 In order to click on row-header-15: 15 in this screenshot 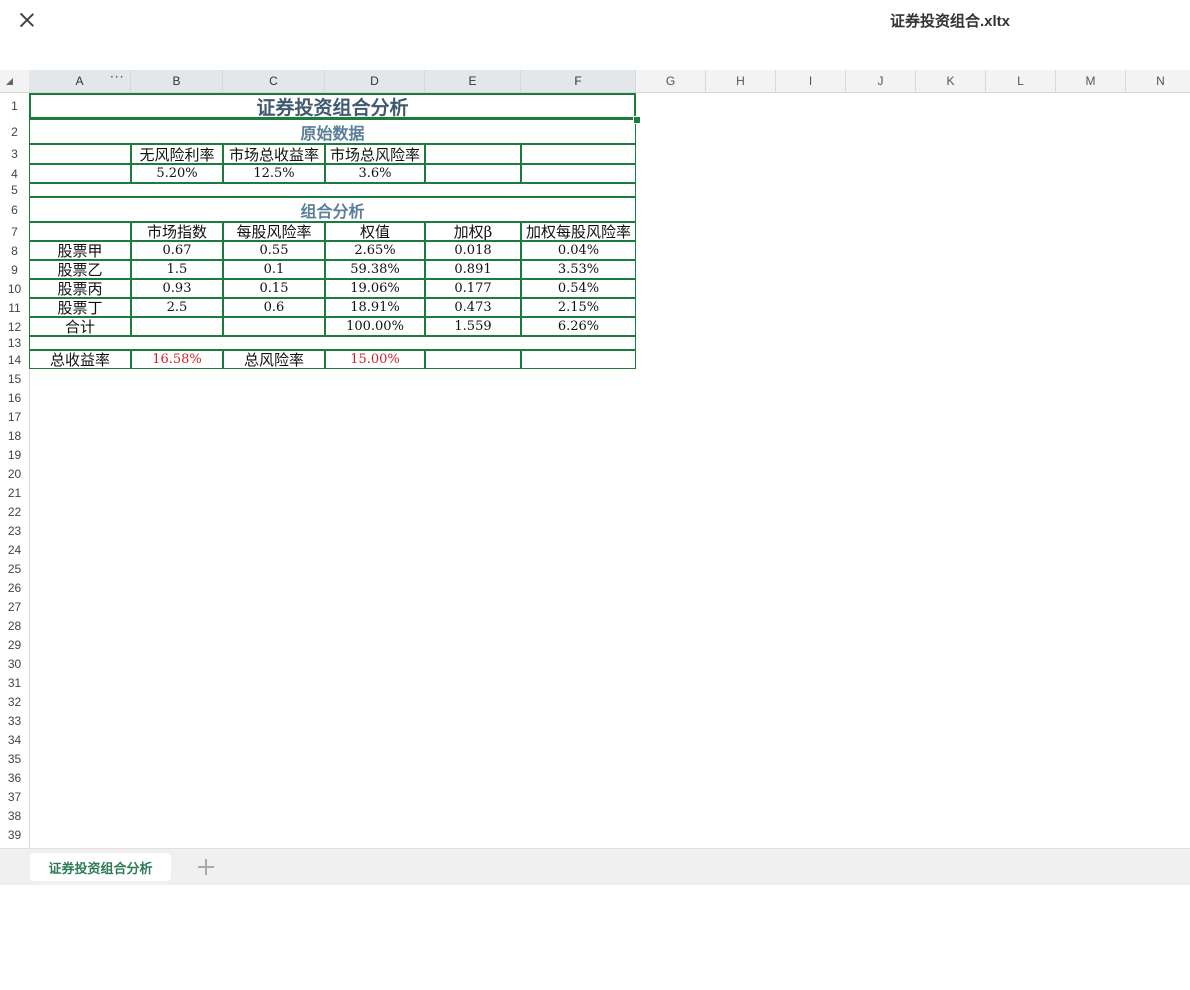, I will do `click(14, 378)`.